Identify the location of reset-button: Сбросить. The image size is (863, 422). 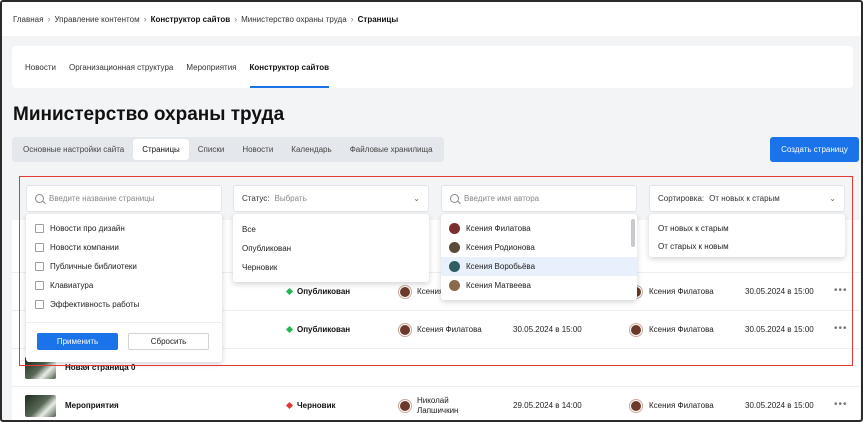
(168, 341).